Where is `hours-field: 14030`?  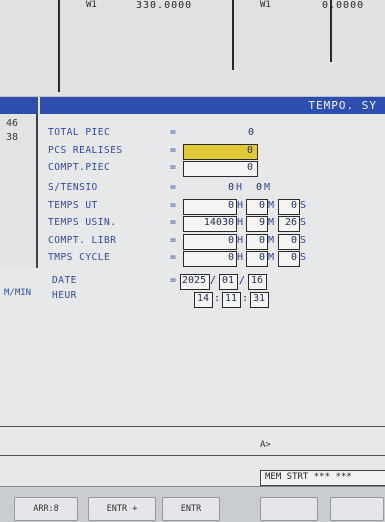 hours-field: 14030 is located at coordinates (210, 224).